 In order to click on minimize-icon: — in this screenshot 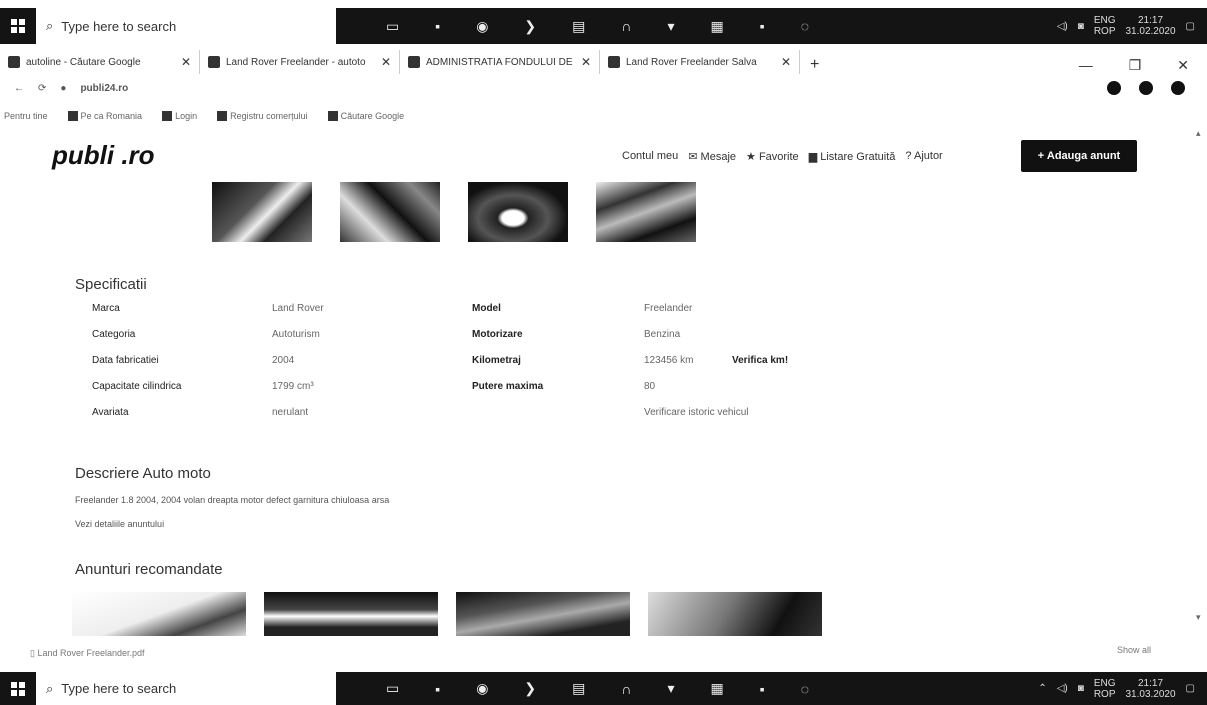, I will do `click(1086, 65)`.